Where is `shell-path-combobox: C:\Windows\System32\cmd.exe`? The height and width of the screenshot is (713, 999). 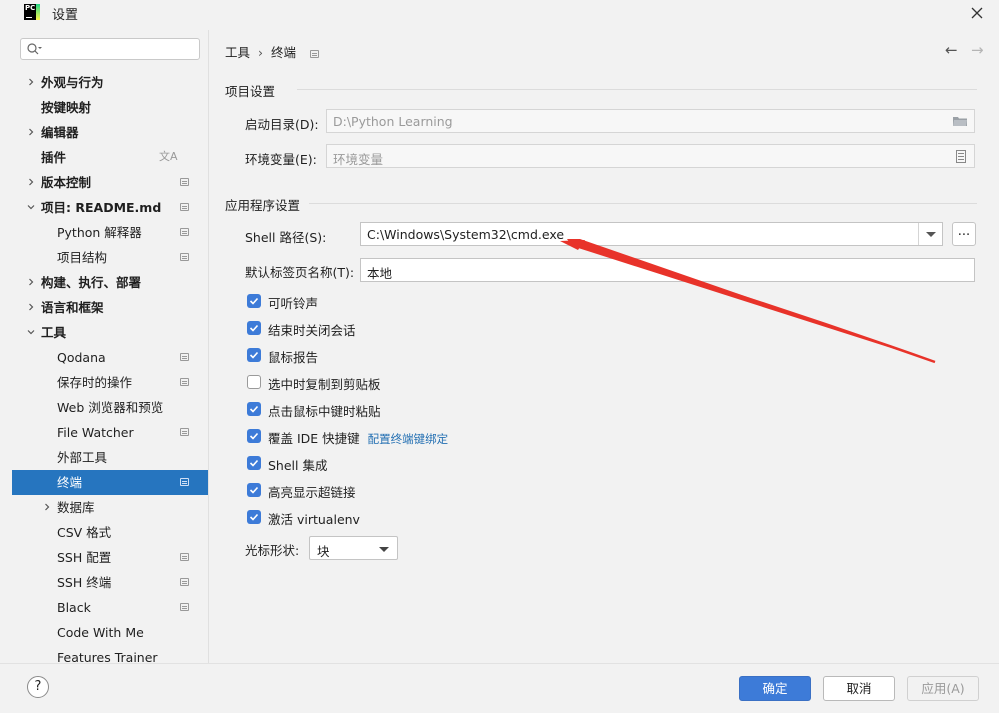
shell-path-combobox: C:\Windows\System32\cmd.exe is located at coordinates (651, 234).